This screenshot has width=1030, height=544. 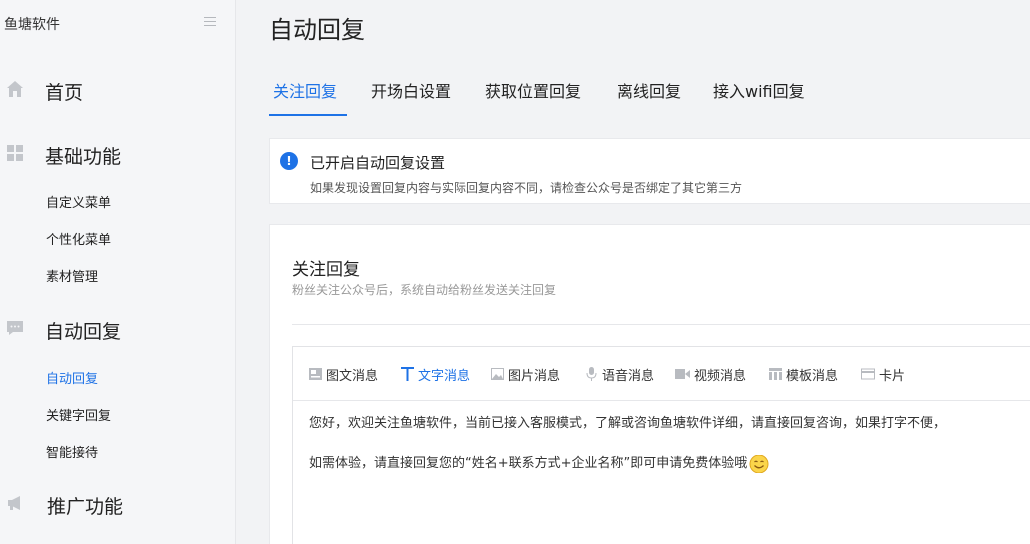 I want to click on tool-image-message: 图片消息, so click(x=526, y=374).